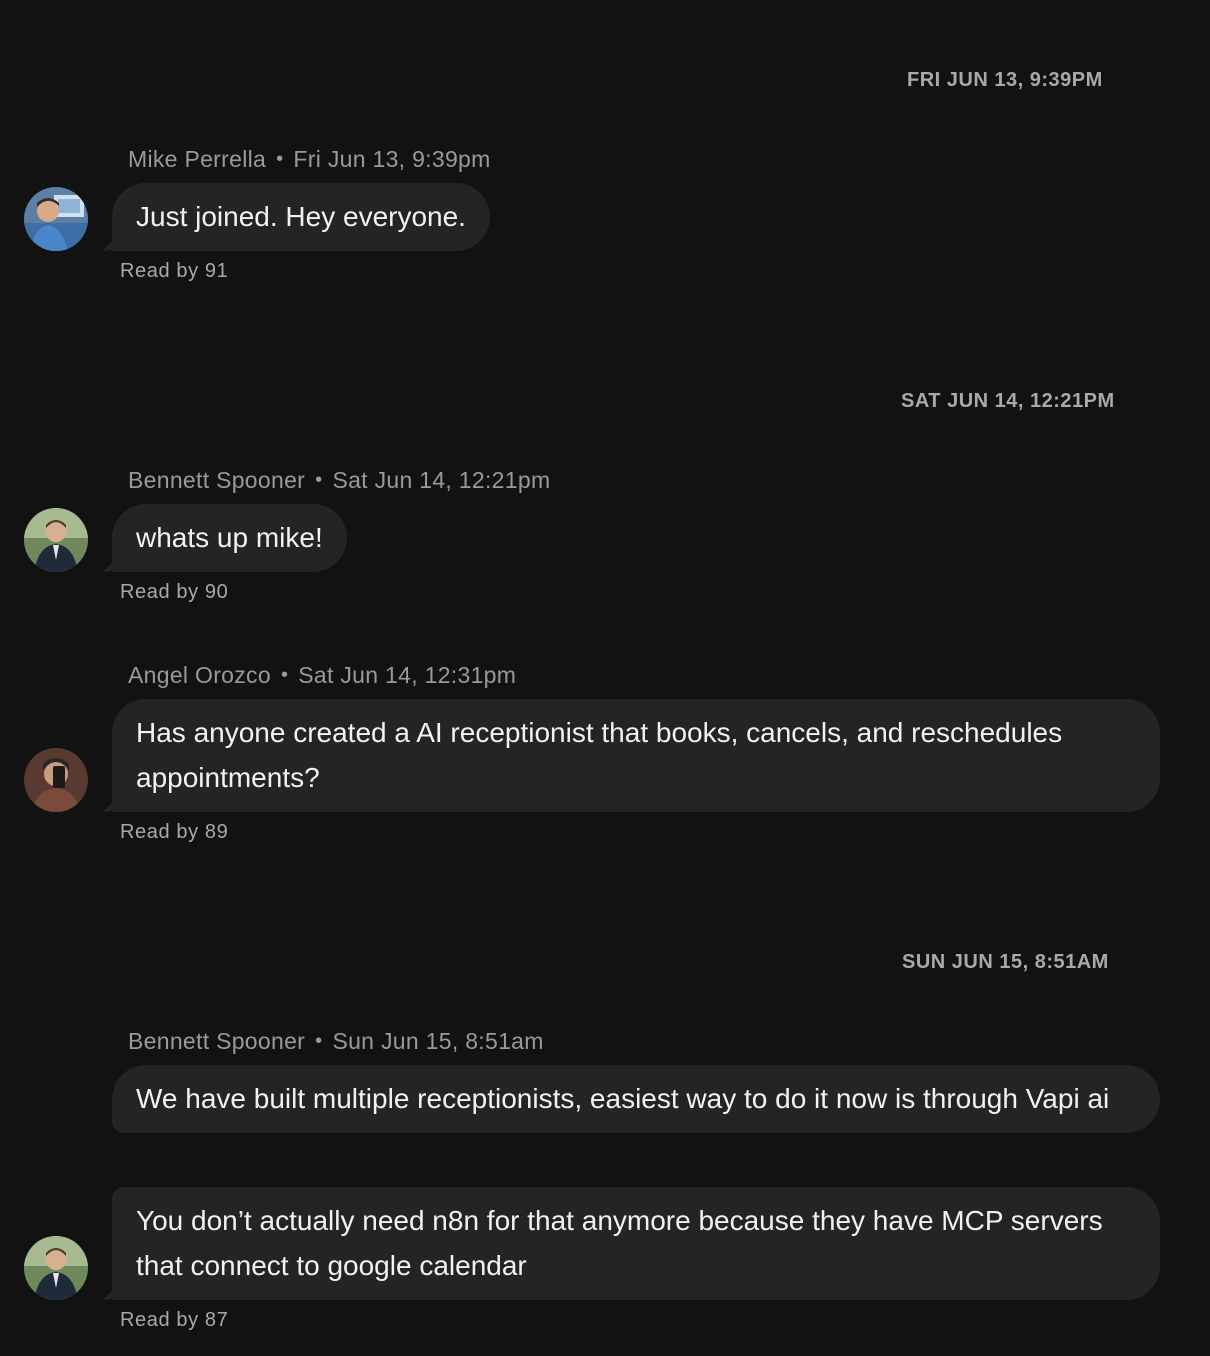 The width and height of the screenshot is (1210, 1356). What do you see at coordinates (1008, 401) in the screenshot?
I see `date-divider: SAT JUN 14, 12:21PM` at bounding box center [1008, 401].